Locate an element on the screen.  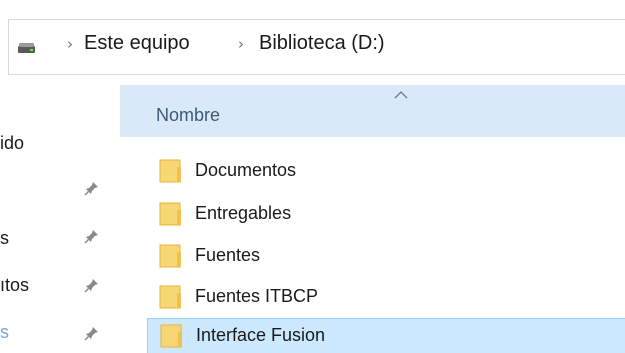
drive-icon is located at coordinates (26, 48).